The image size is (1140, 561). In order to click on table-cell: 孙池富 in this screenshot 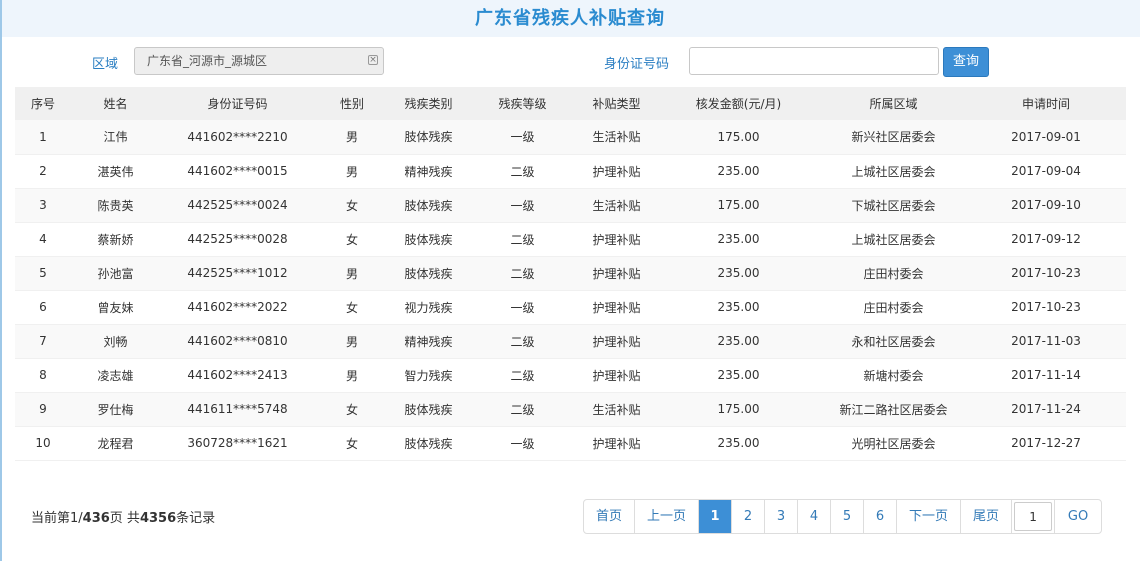, I will do `click(115, 273)`.